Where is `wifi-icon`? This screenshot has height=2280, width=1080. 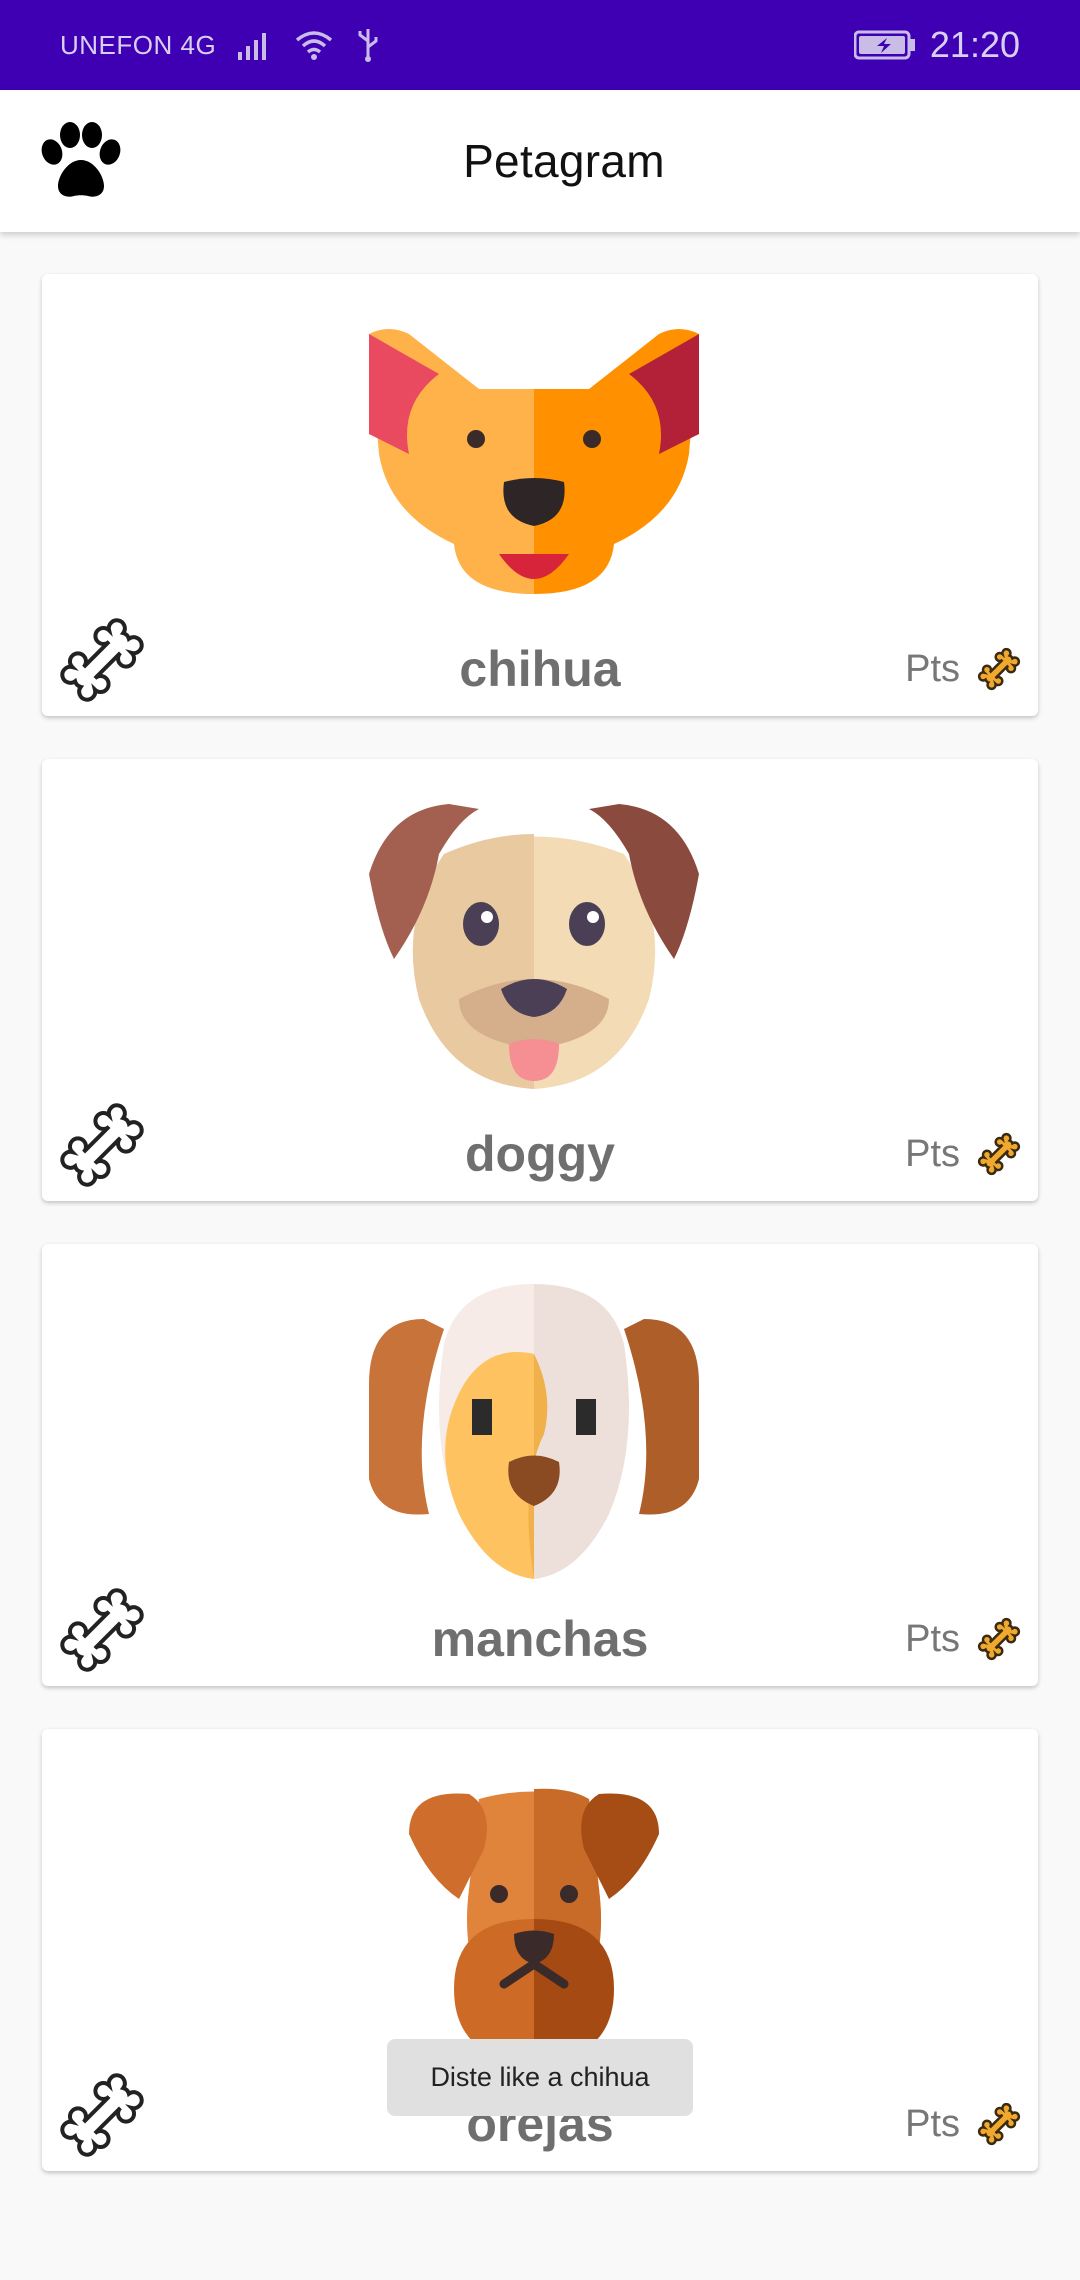
wifi-icon is located at coordinates (314, 45).